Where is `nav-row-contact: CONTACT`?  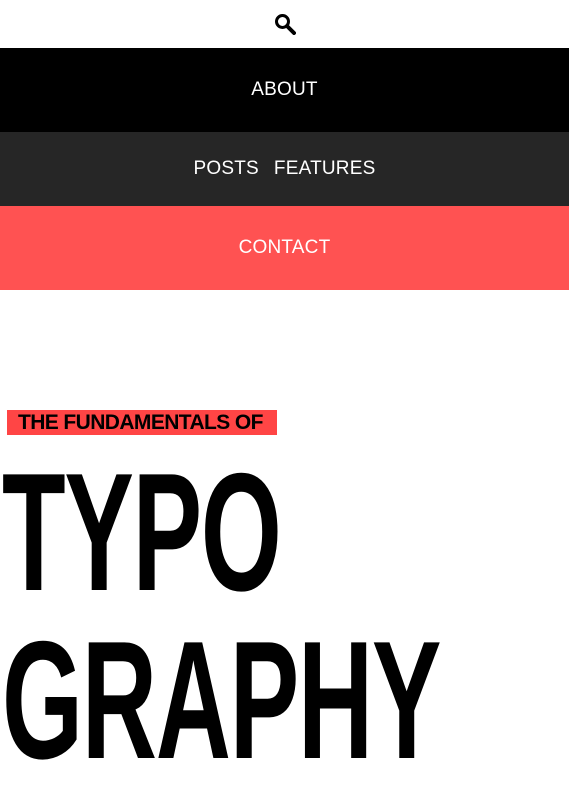
nav-row-contact: CONTACT is located at coordinates (284, 248).